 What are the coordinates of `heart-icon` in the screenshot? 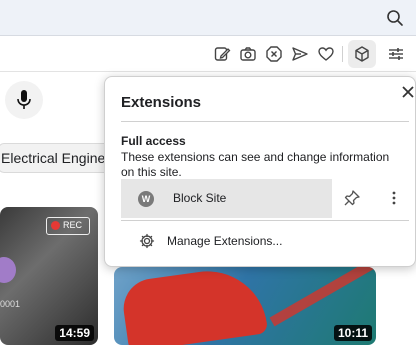 It's located at (326, 54).